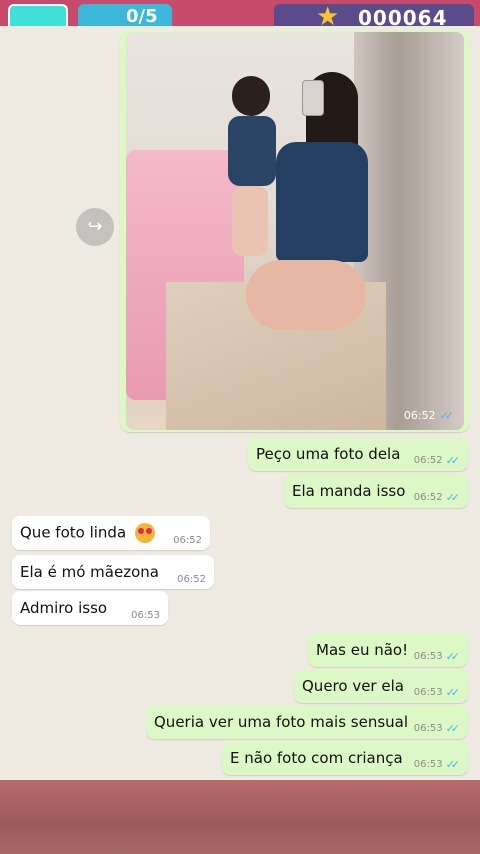 Image resolution: width=480 pixels, height=854 pixels. Describe the element at coordinates (64, 608) in the screenshot. I see `message-text: Admiro isso` at that location.